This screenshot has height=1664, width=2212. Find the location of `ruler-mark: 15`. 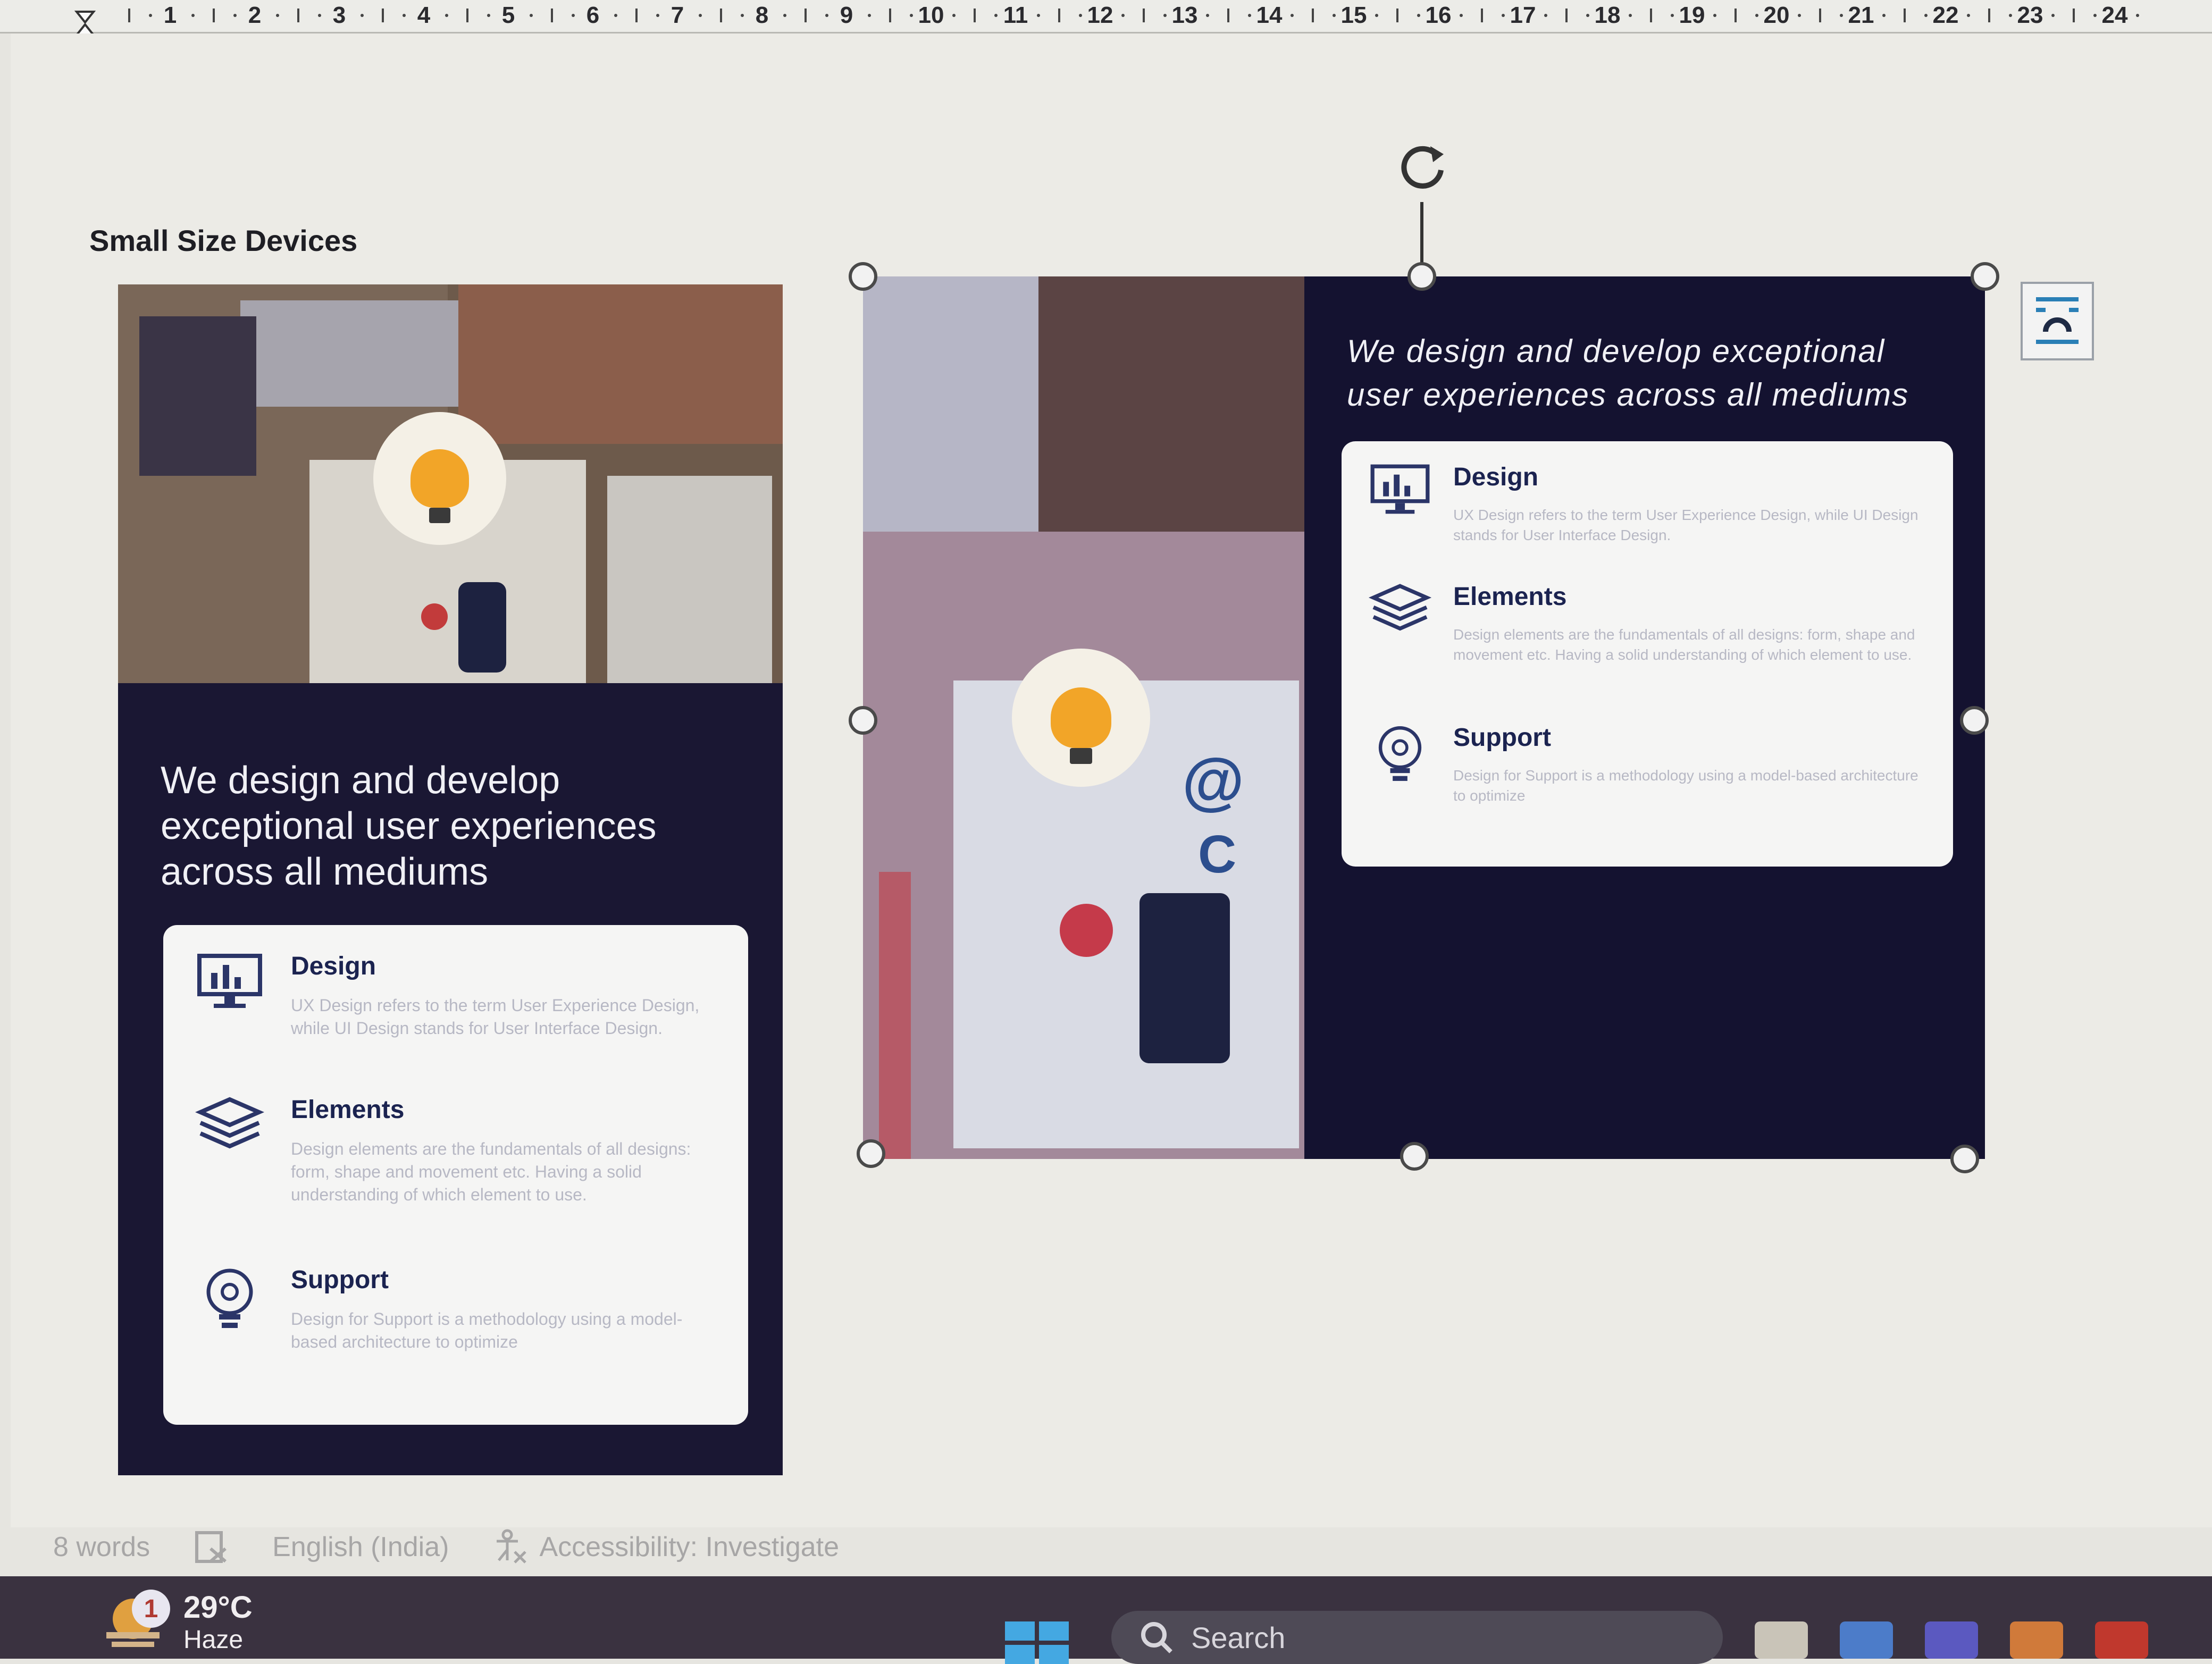

ruler-mark: 15 is located at coordinates (1353, 15).